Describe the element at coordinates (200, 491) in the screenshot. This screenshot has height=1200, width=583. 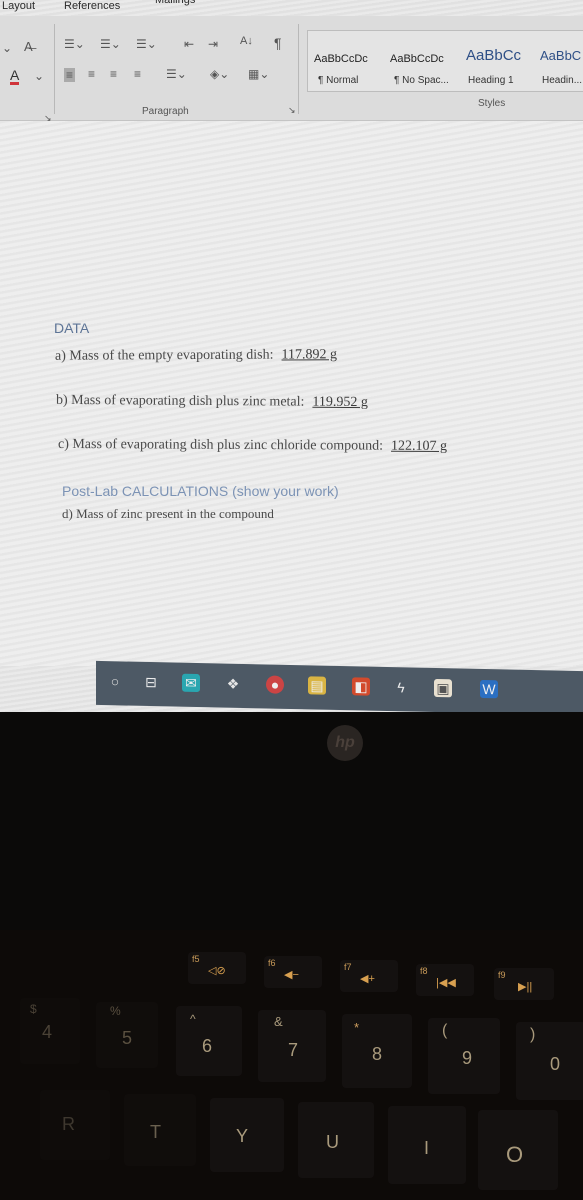
I see `calculations-heading: Post-Lab CALCULATIONS (show your work)` at that location.